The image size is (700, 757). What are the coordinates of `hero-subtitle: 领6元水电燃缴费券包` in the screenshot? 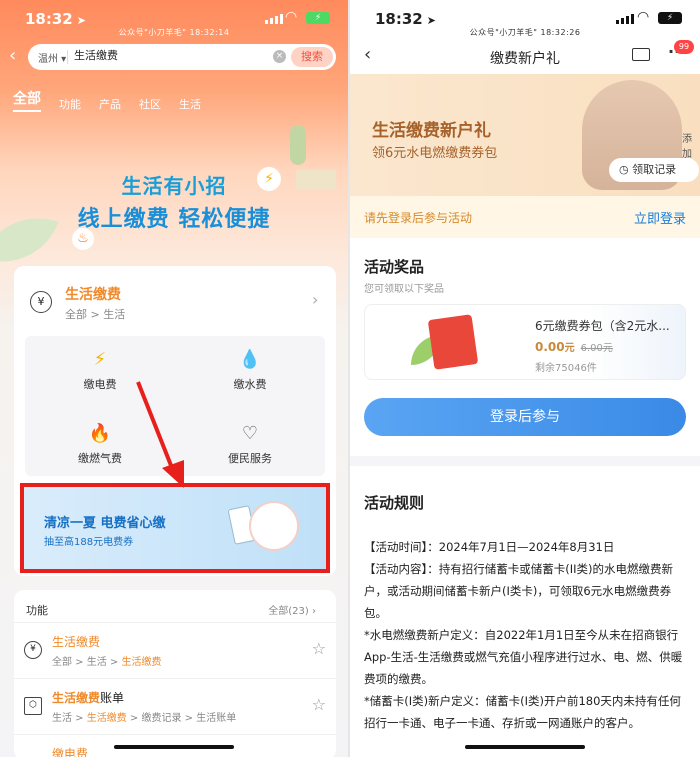 It's located at (435, 153).